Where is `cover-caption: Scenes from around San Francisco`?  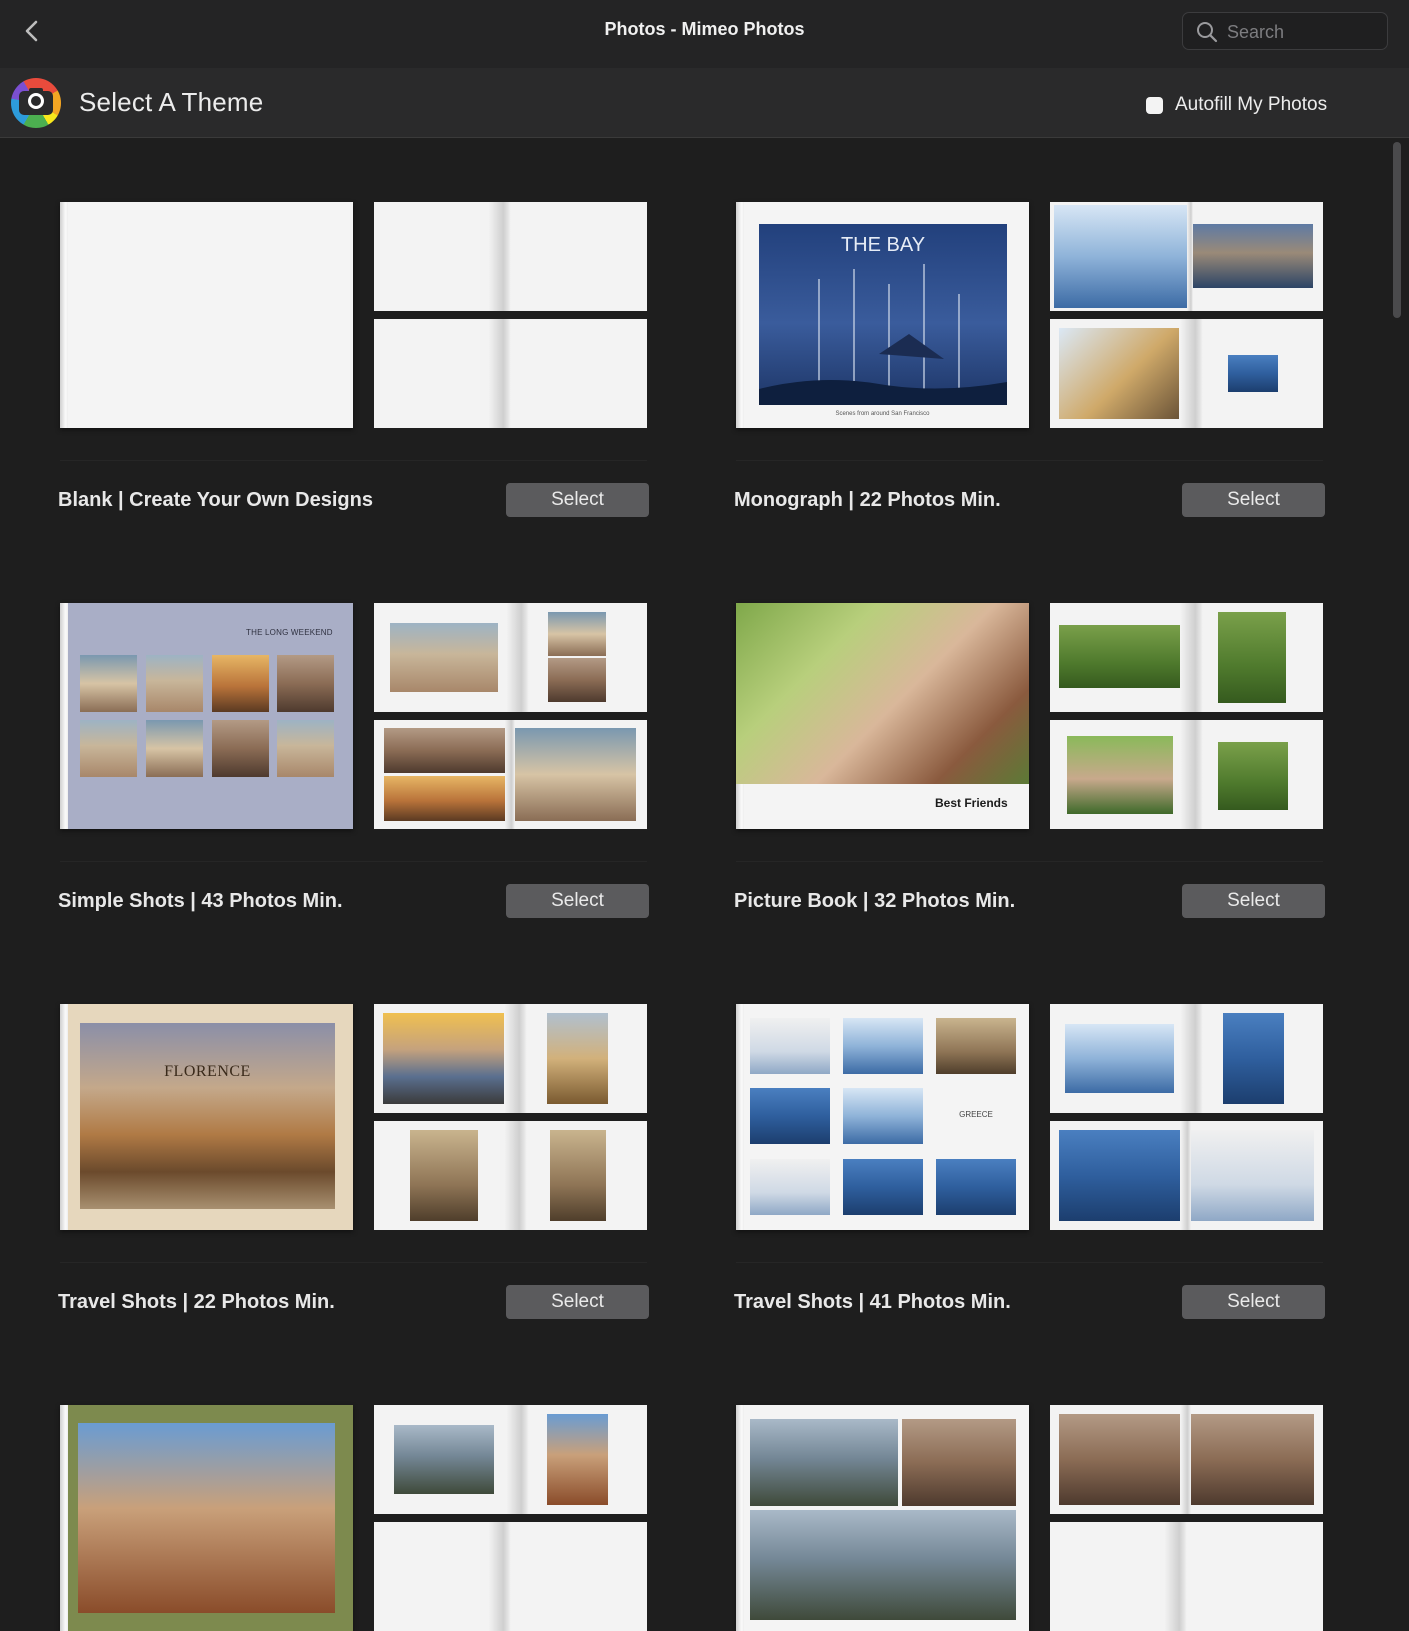 cover-caption: Scenes from around San Francisco is located at coordinates (882, 414).